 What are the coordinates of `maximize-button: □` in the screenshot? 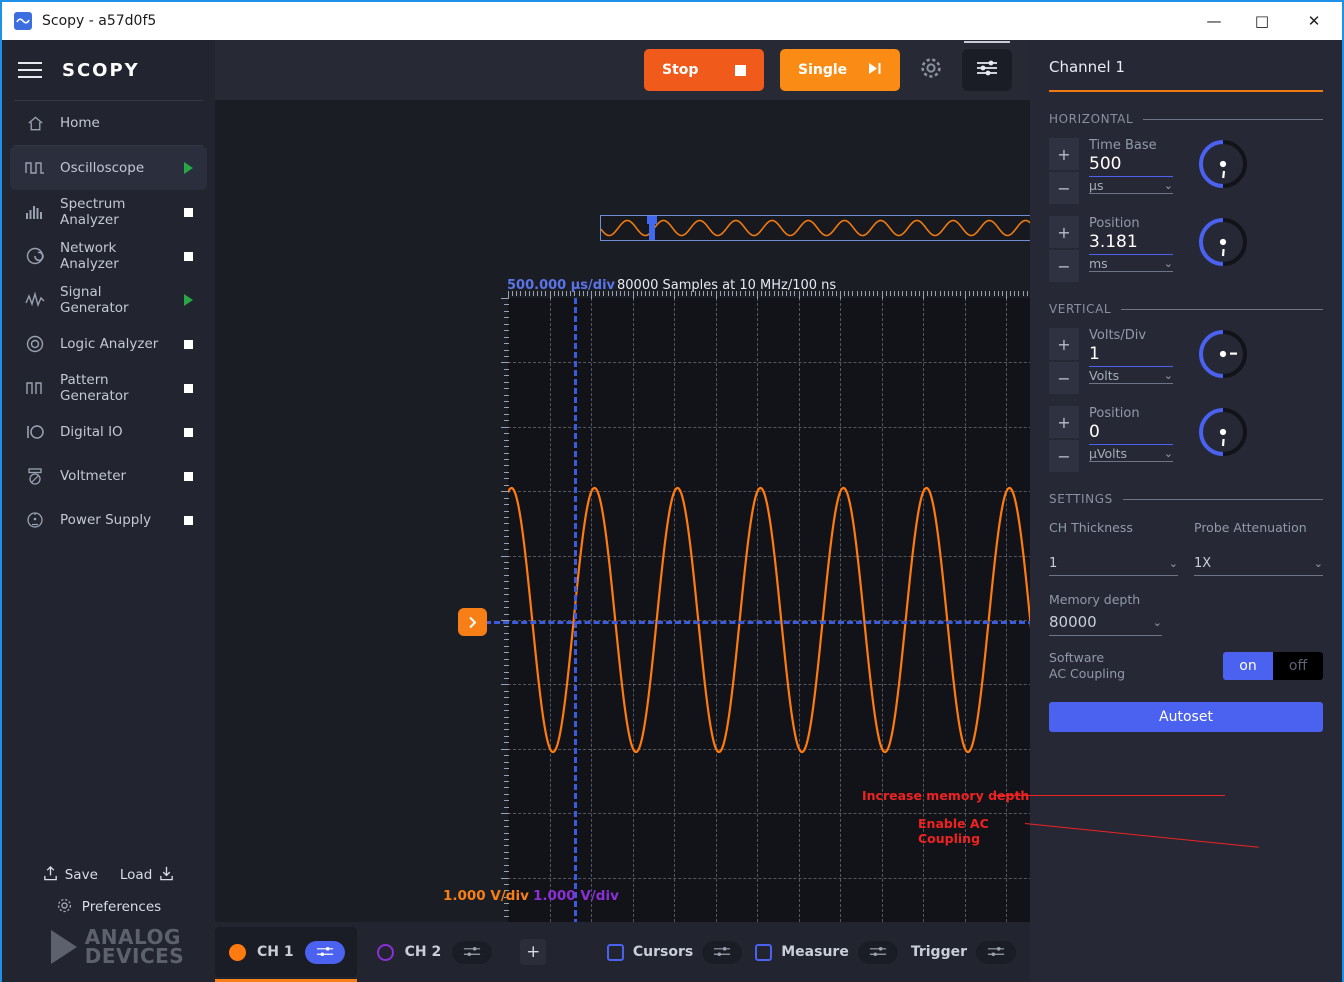 It's located at (1262, 21).